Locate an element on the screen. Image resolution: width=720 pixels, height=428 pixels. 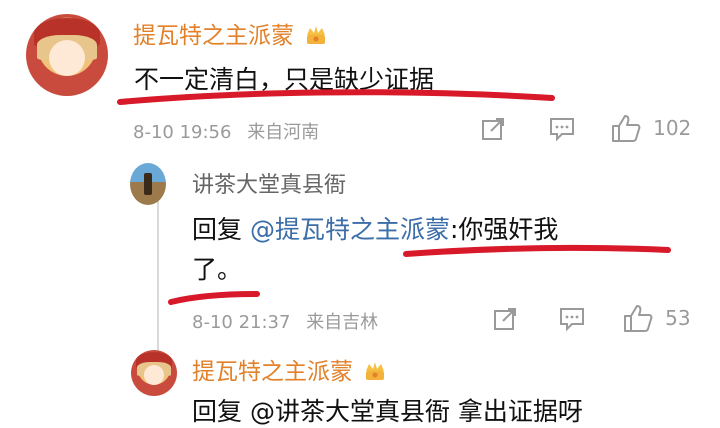
avatar-reply is located at coordinates (148, 184).